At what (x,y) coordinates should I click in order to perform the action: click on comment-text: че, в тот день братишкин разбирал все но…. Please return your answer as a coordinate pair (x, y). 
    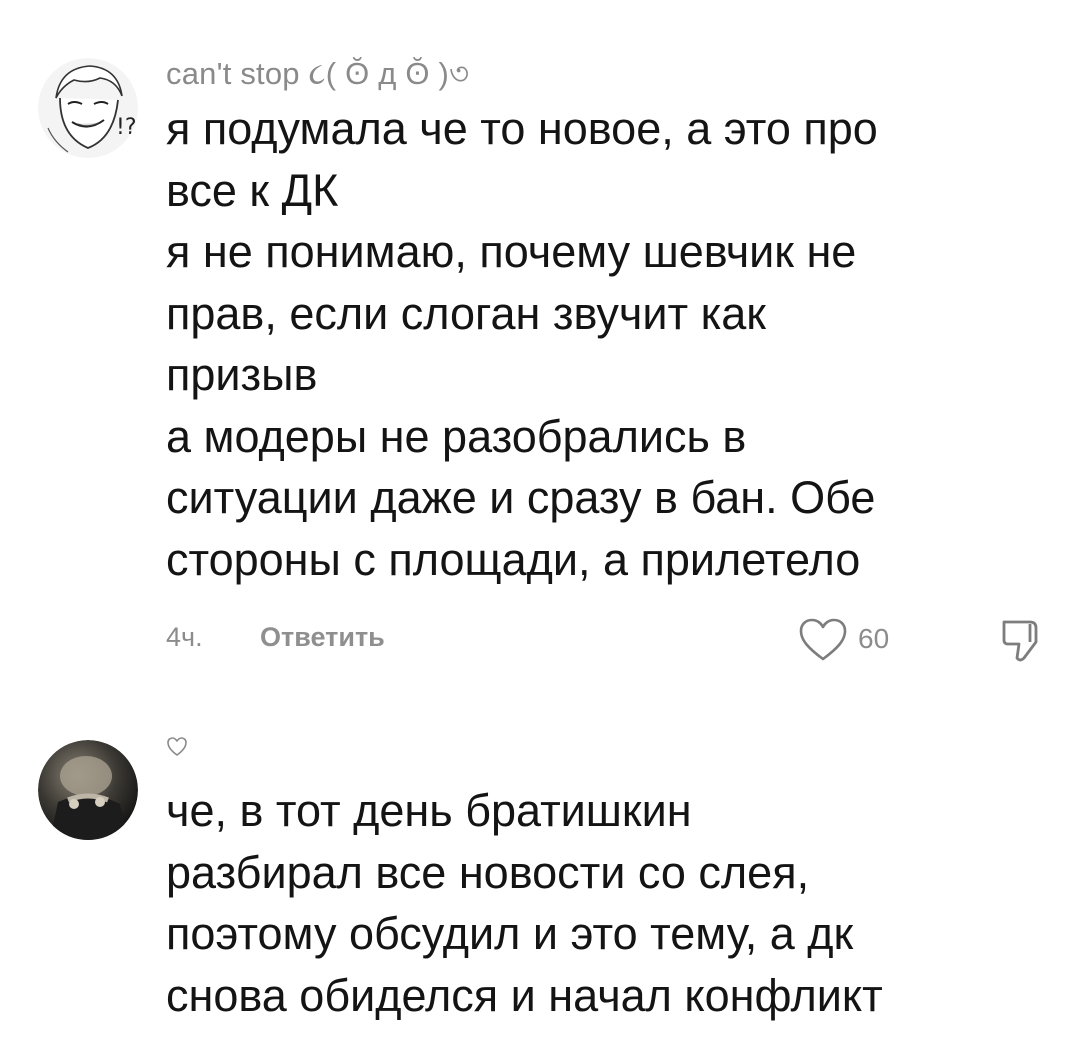
    Looking at the image, I should click on (524, 903).